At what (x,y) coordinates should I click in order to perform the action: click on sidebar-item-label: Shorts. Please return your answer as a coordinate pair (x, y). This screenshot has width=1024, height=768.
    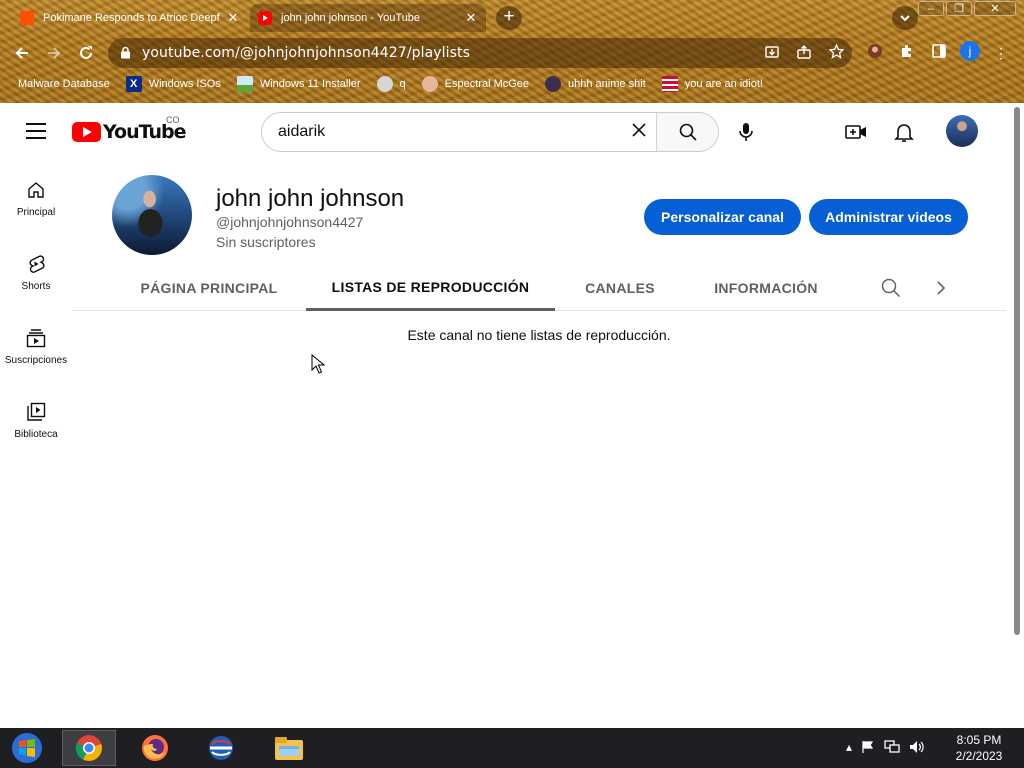
    Looking at the image, I should click on (36, 286).